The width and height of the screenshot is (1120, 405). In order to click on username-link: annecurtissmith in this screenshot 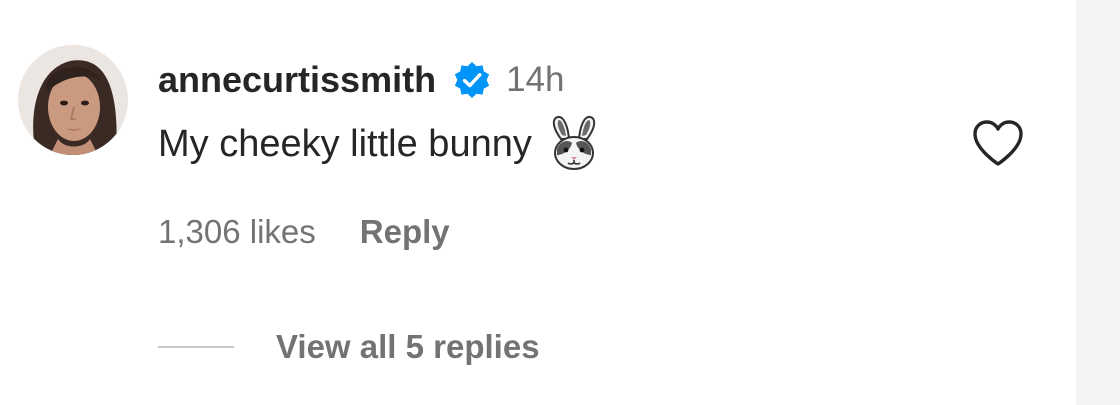, I will do `click(297, 80)`.